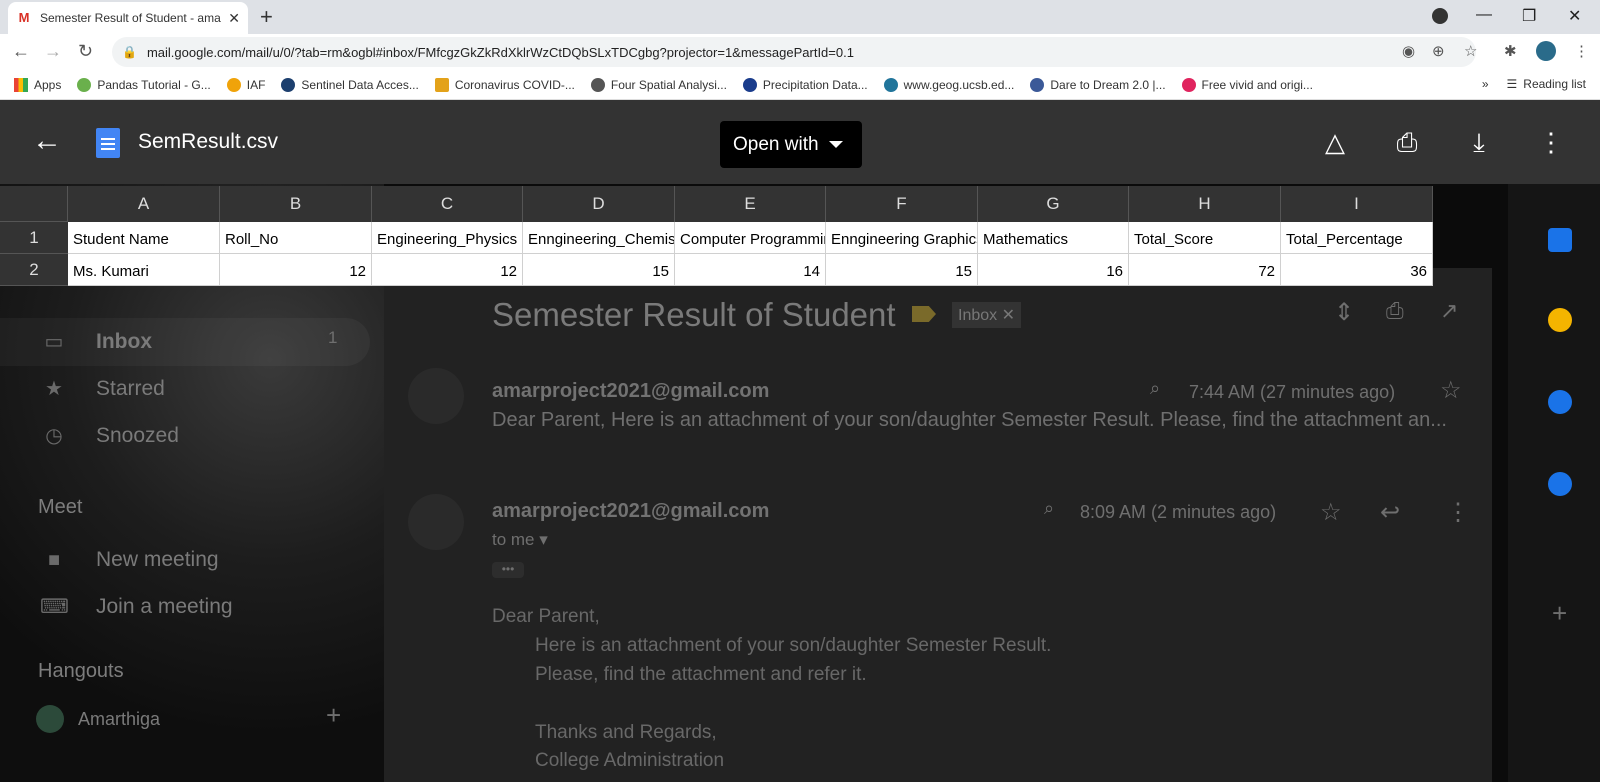  What do you see at coordinates (1395, 311) in the screenshot?
I see `print-all-icon: ⎙` at bounding box center [1395, 311].